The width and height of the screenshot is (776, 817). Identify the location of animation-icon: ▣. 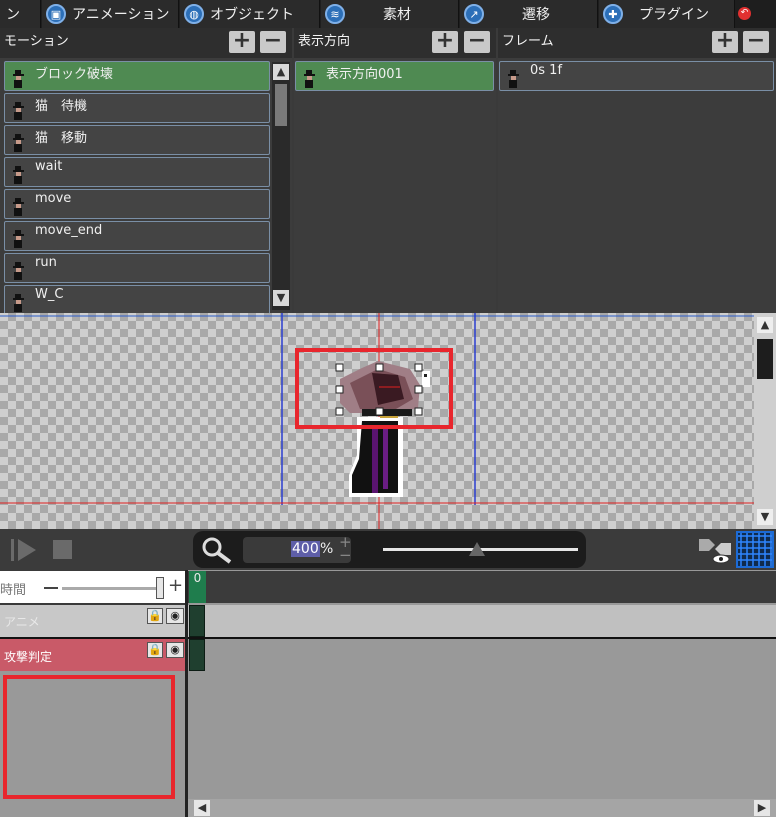
(56, 14).